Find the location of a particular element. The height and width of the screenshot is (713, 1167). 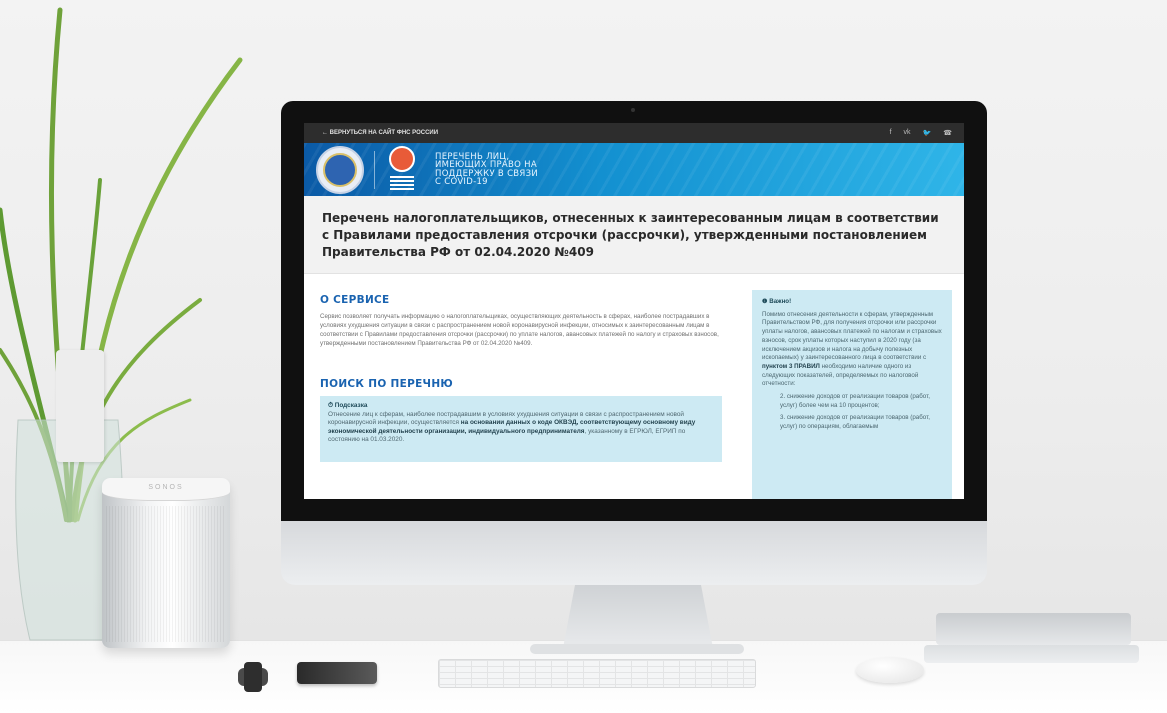

social-links: f vk 🐦 ☎ is located at coordinates (921, 133).